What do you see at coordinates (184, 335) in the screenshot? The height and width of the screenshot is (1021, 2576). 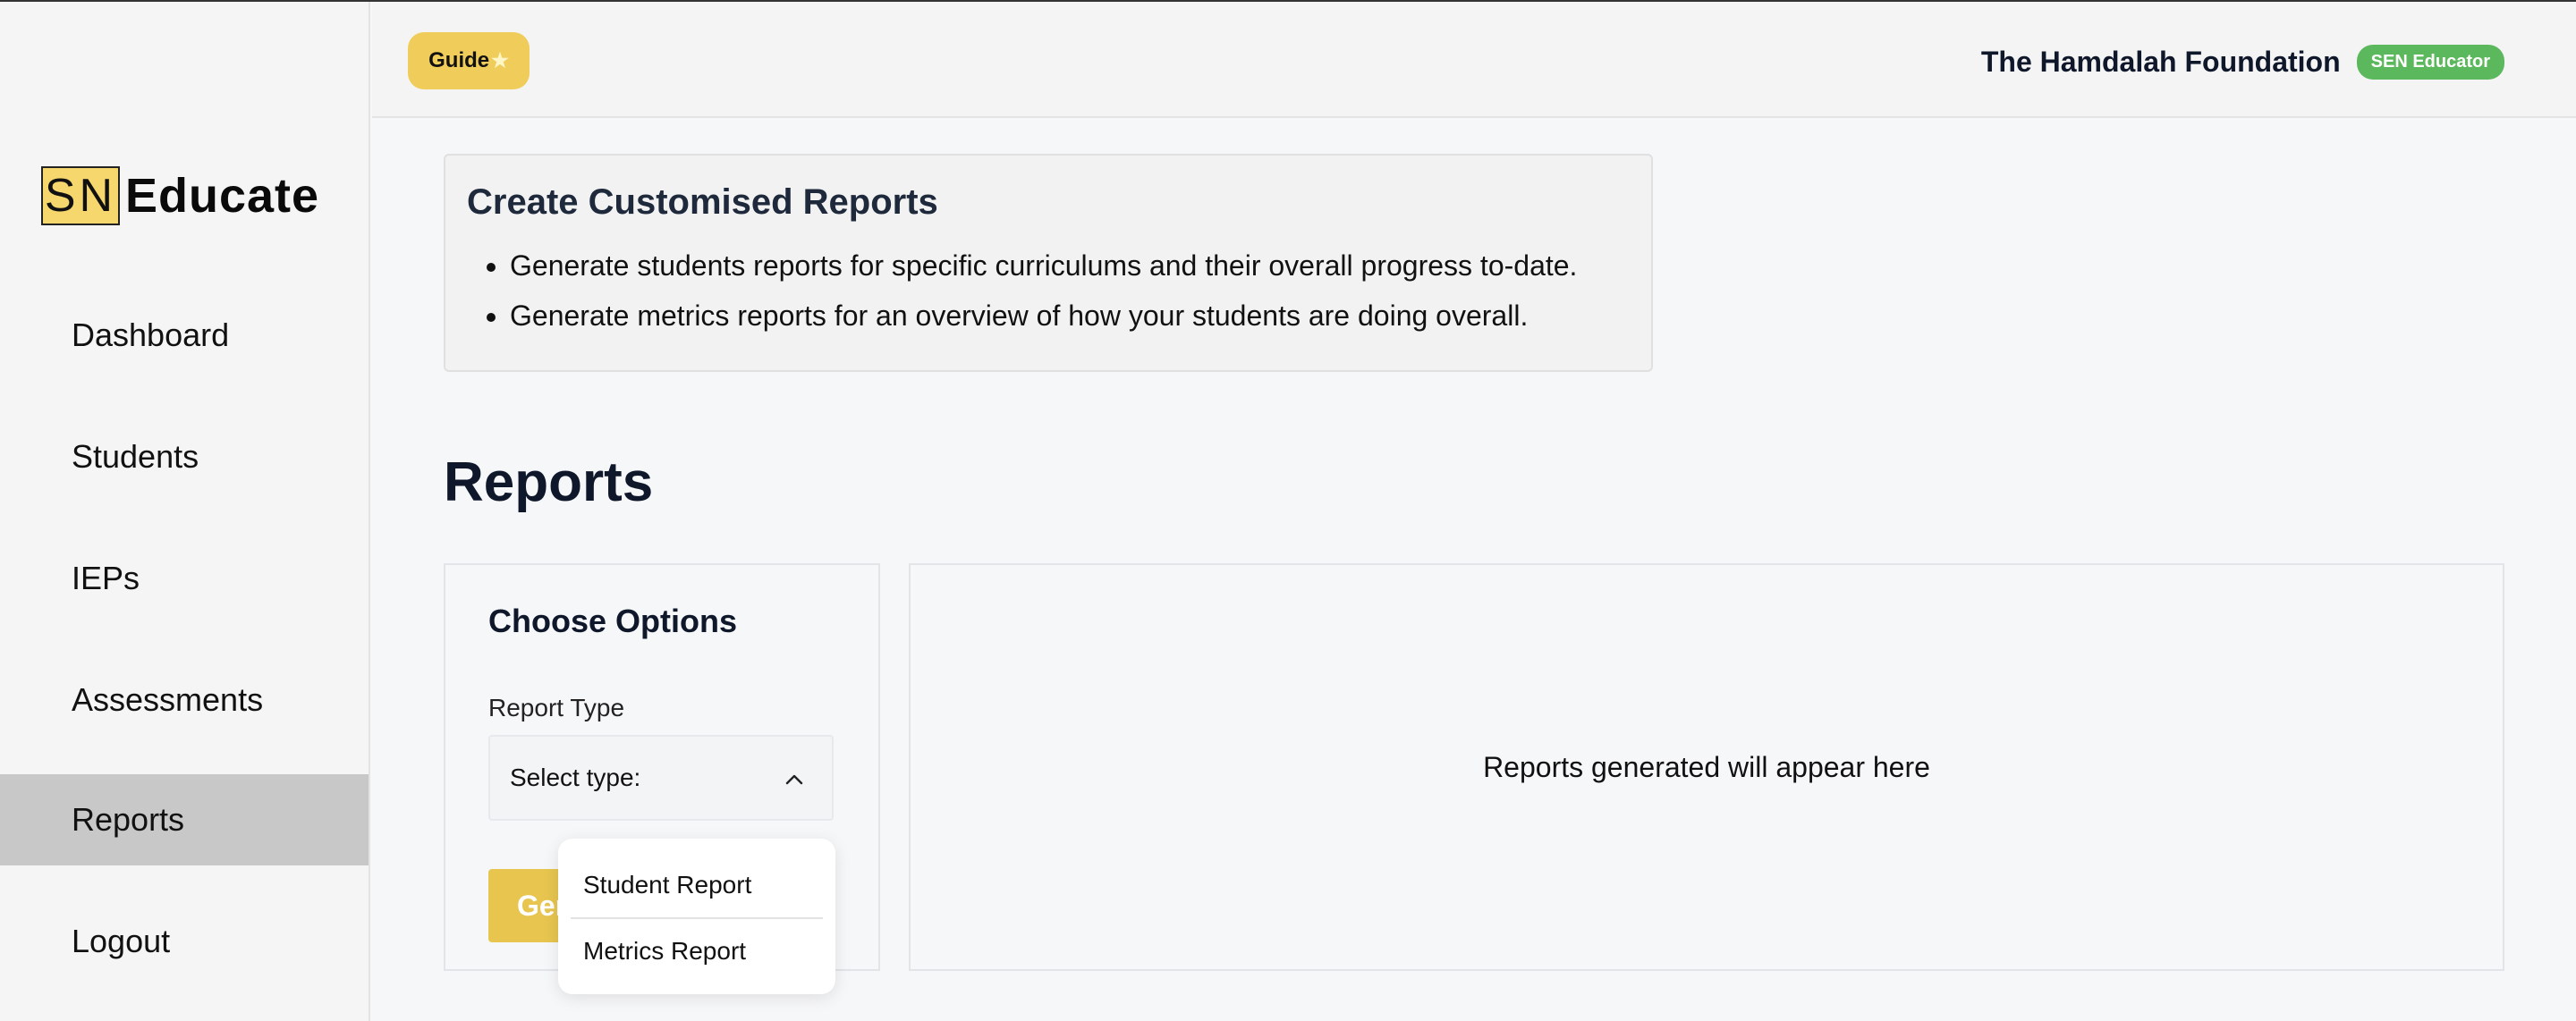 I see `sidebar-item-dashboard: Dashboard` at bounding box center [184, 335].